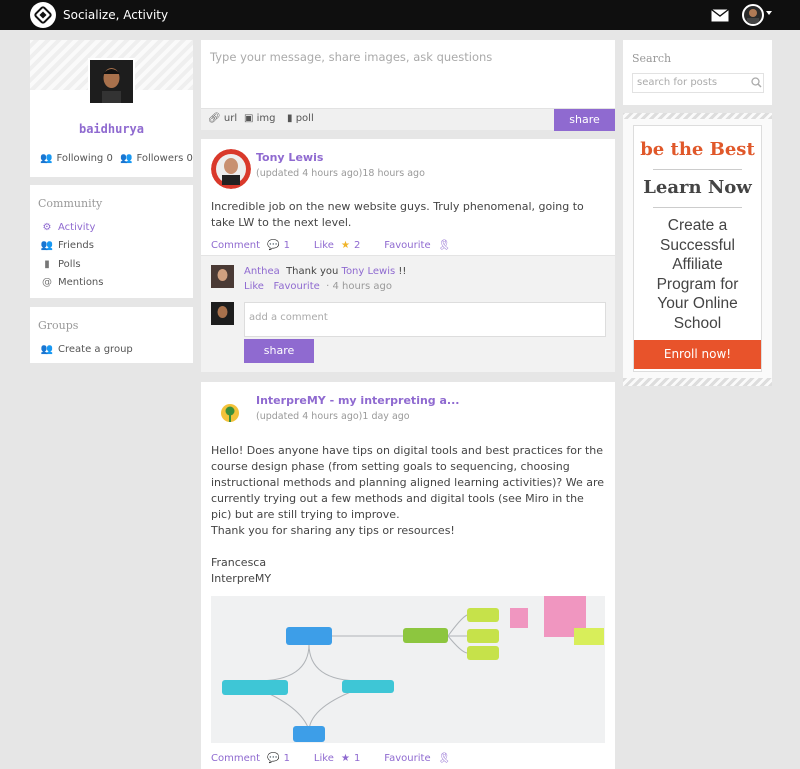 This screenshot has height=769, width=800. What do you see at coordinates (296, 286) in the screenshot?
I see `comment-favourite-button: Favourite` at bounding box center [296, 286].